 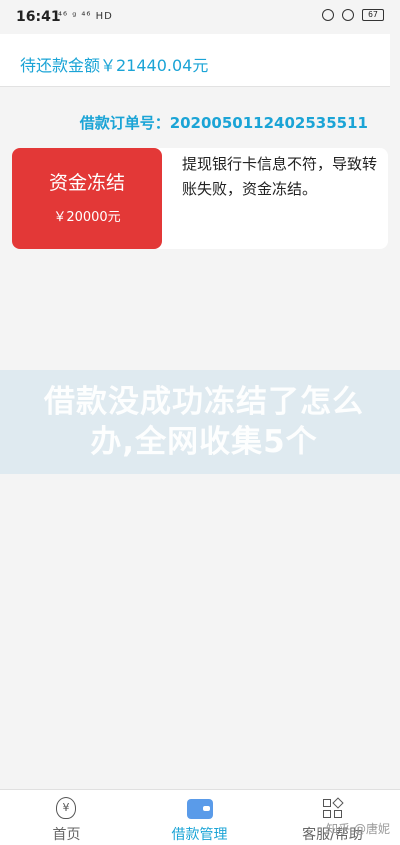 I want to click on status-bar: 16:41 ⁴⁶ ᵍ ⁴⁶ HD 67, so click(x=200, y=17).